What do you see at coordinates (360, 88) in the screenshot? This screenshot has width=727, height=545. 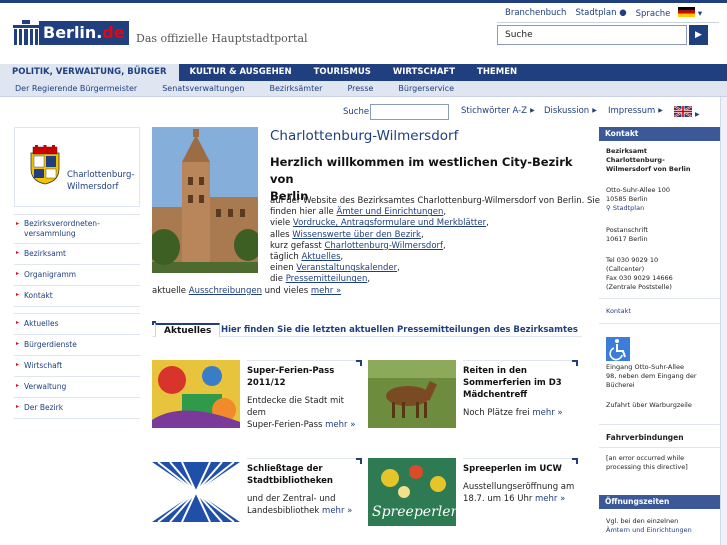 I see `subnav-presse: Presse` at bounding box center [360, 88].